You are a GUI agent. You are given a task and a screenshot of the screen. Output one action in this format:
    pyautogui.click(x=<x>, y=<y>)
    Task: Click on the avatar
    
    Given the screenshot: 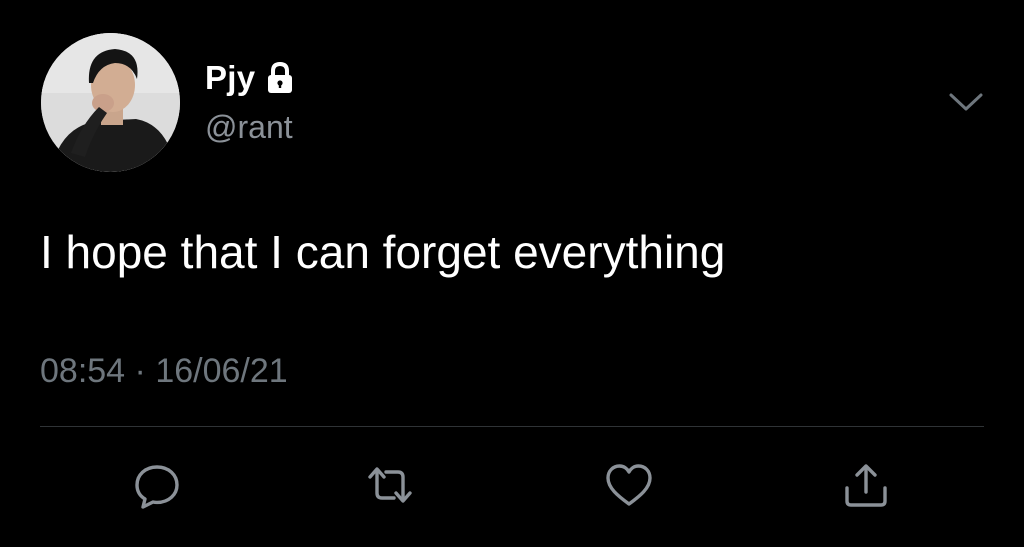 What is the action you would take?
    pyautogui.click(x=110, y=102)
    